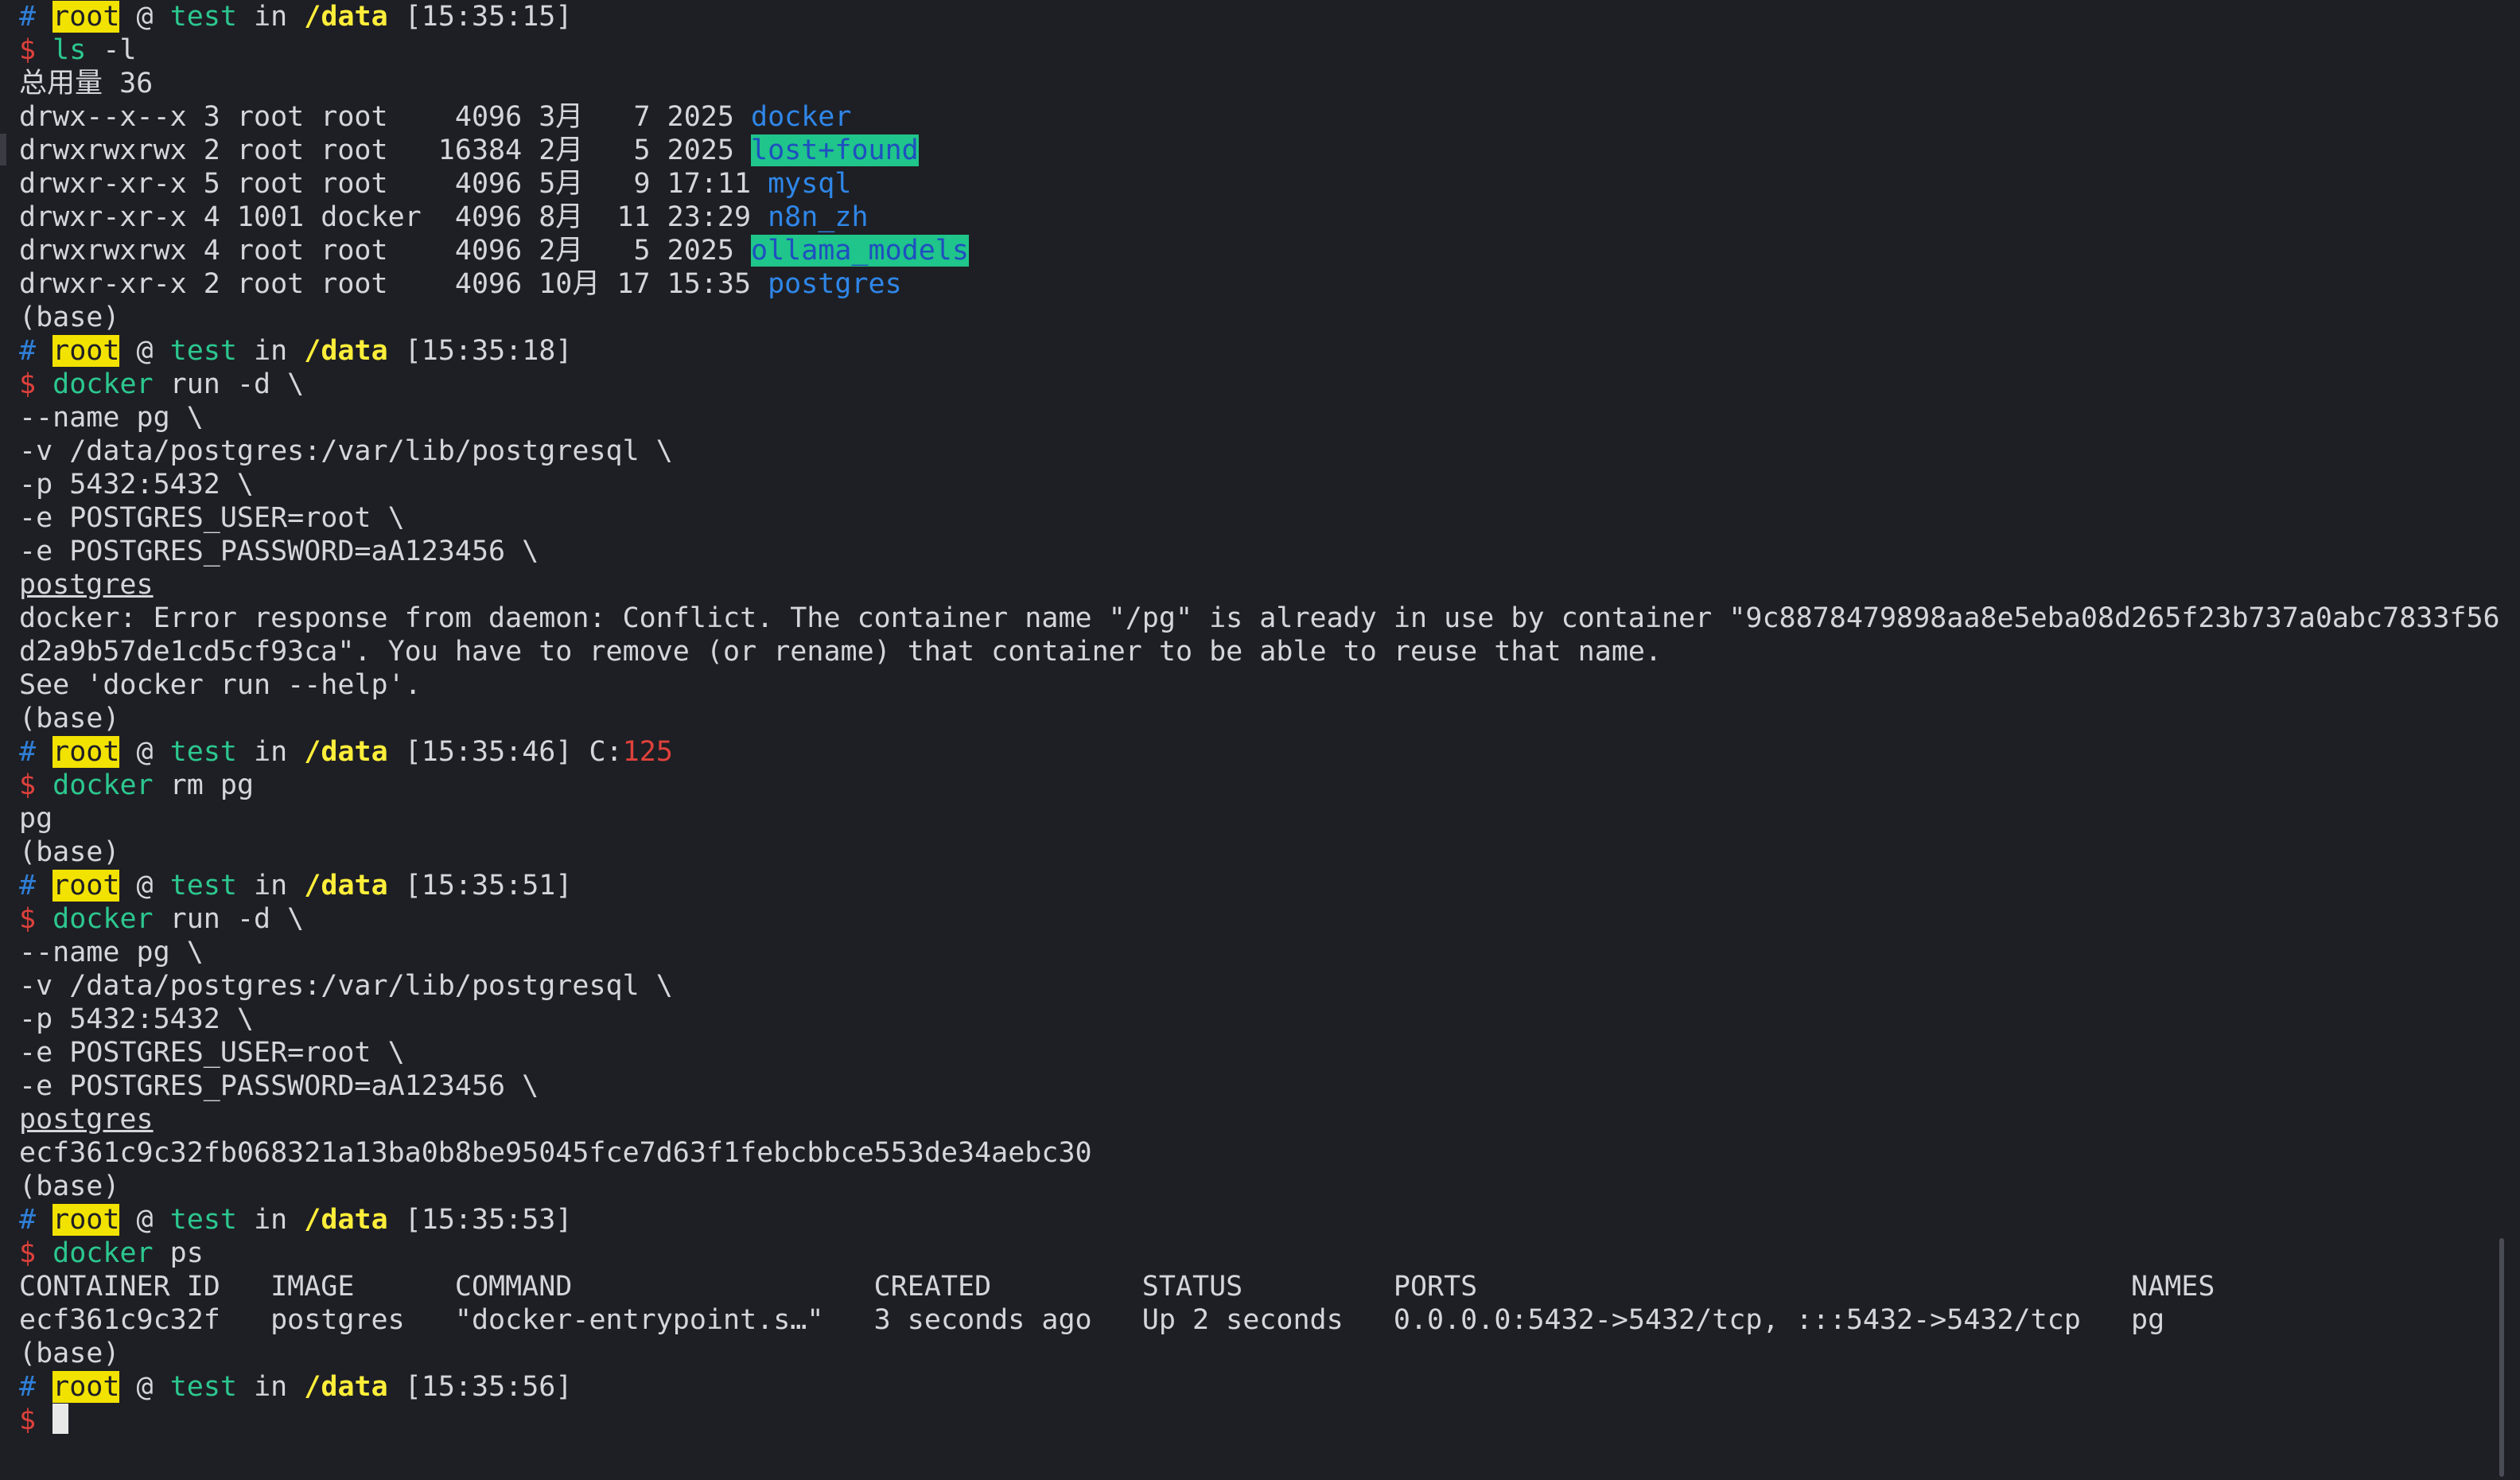 This screenshot has height=1480, width=2520. Describe the element at coordinates (1269, 785) in the screenshot. I see `command-line: $ docker rm pg` at that location.